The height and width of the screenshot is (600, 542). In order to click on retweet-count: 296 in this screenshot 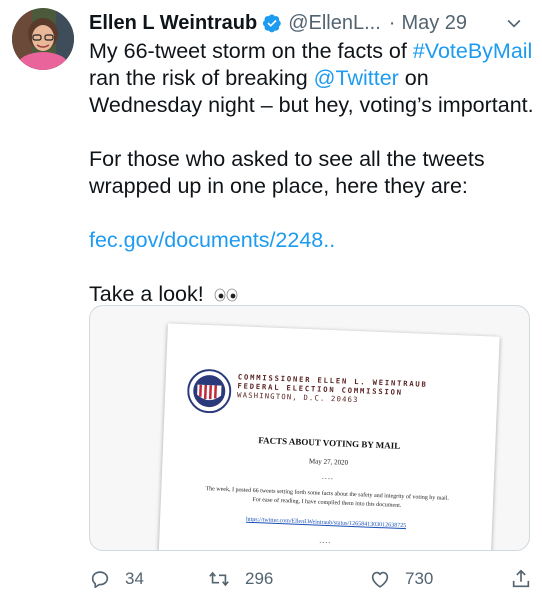, I will do `click(259, 578)`.